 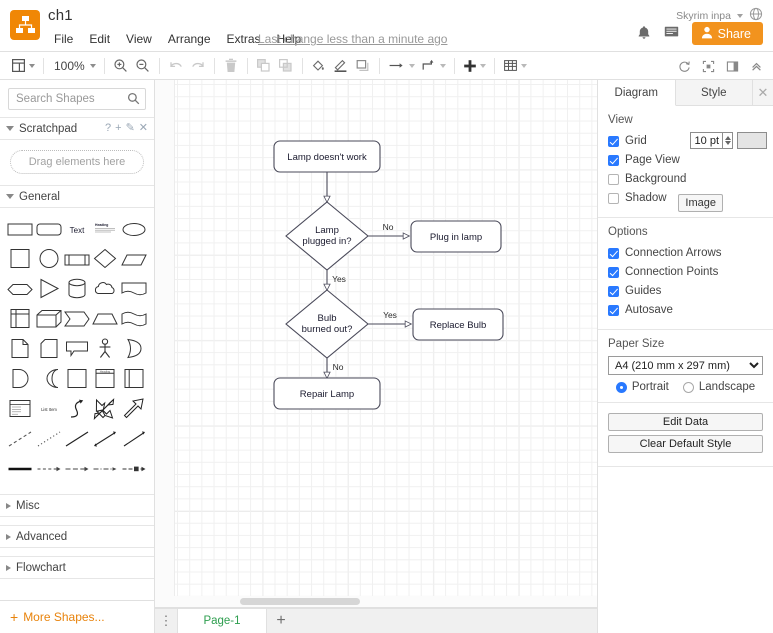 What do you see at coordinates (20, 259) in the screenshot?
I see `shape-square` at bounding box center [20, 259].